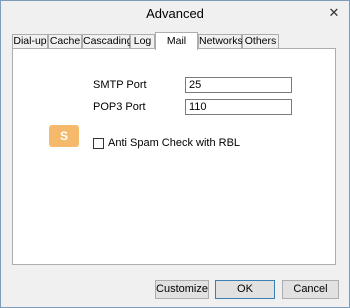  What do you see at coordinates (107, 41) in the screenshot?
I see `tab-cascading: Cascading` at bounding box center [107, 41].